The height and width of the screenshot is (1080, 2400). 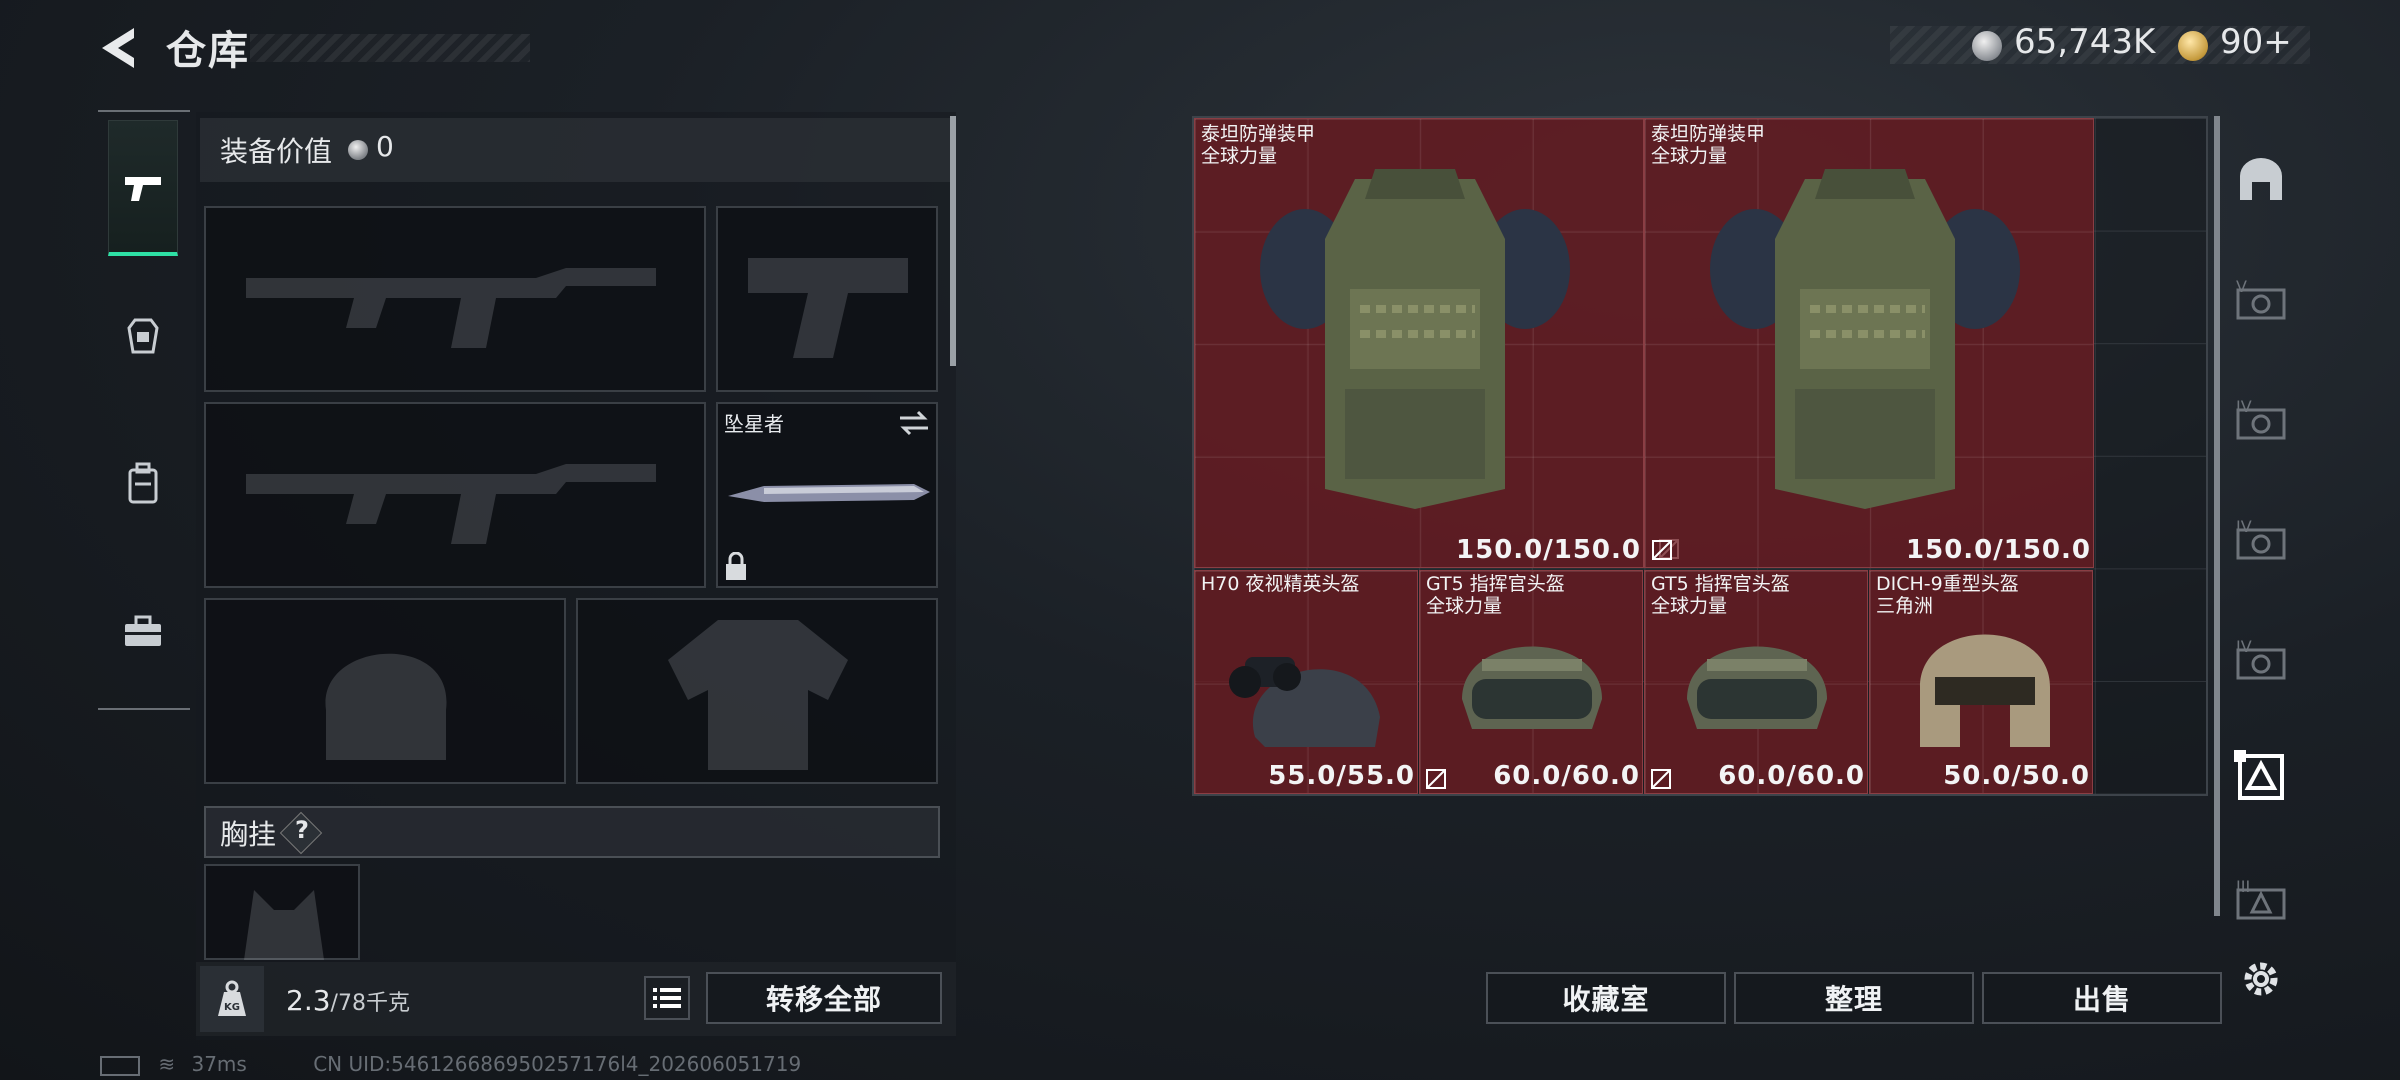 I want to click on armor-icon, so click(x=143, y=336).